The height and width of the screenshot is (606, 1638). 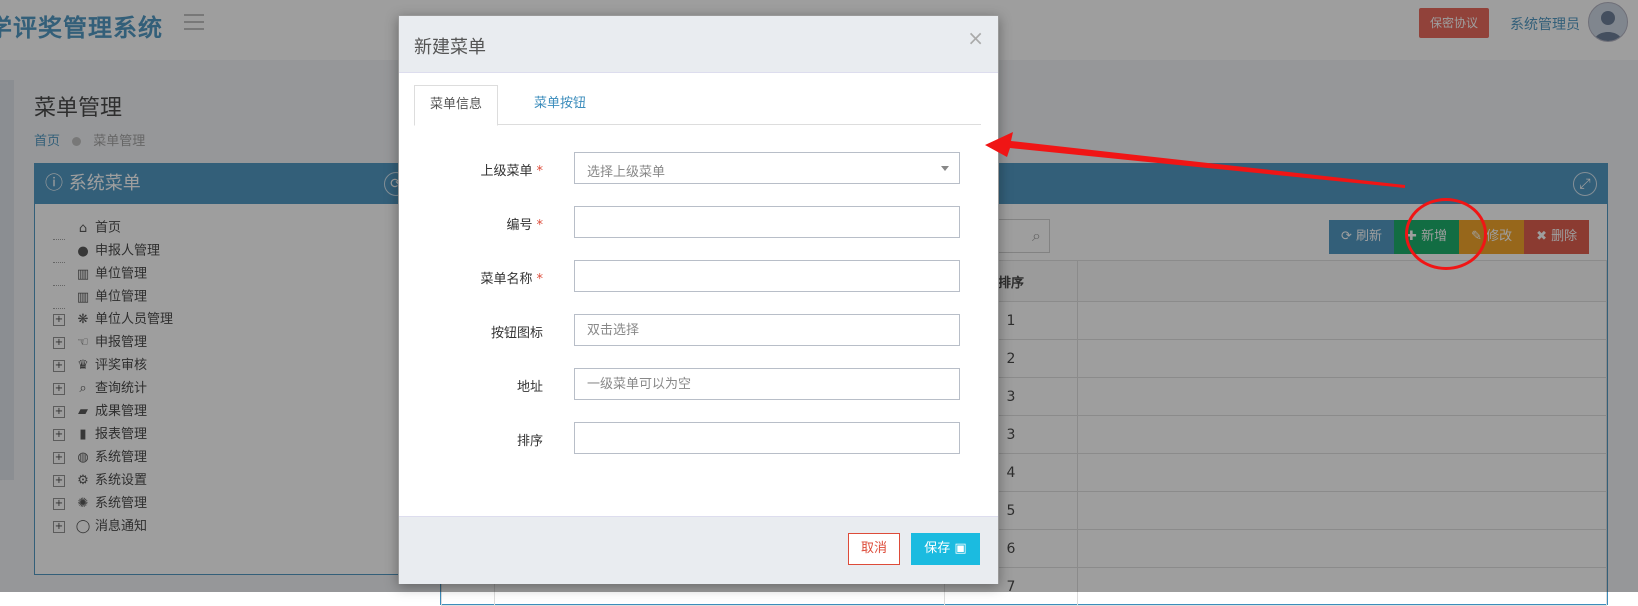 I want to click on dialog-tabs: 菜单信息 菜单按钮, so click(x=697, y=105).